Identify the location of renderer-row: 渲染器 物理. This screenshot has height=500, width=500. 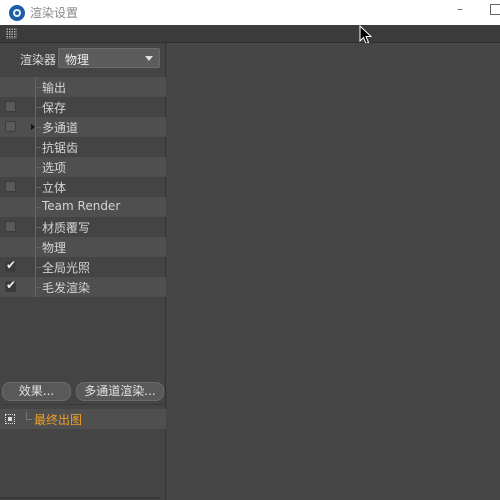
(83, 58).